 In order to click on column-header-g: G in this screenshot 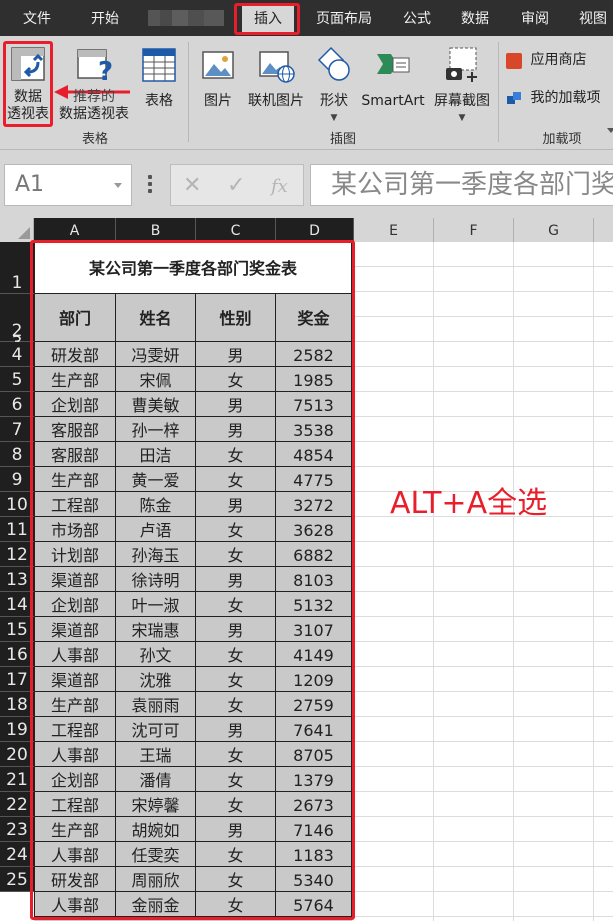, I will do `click(554, 230)`.